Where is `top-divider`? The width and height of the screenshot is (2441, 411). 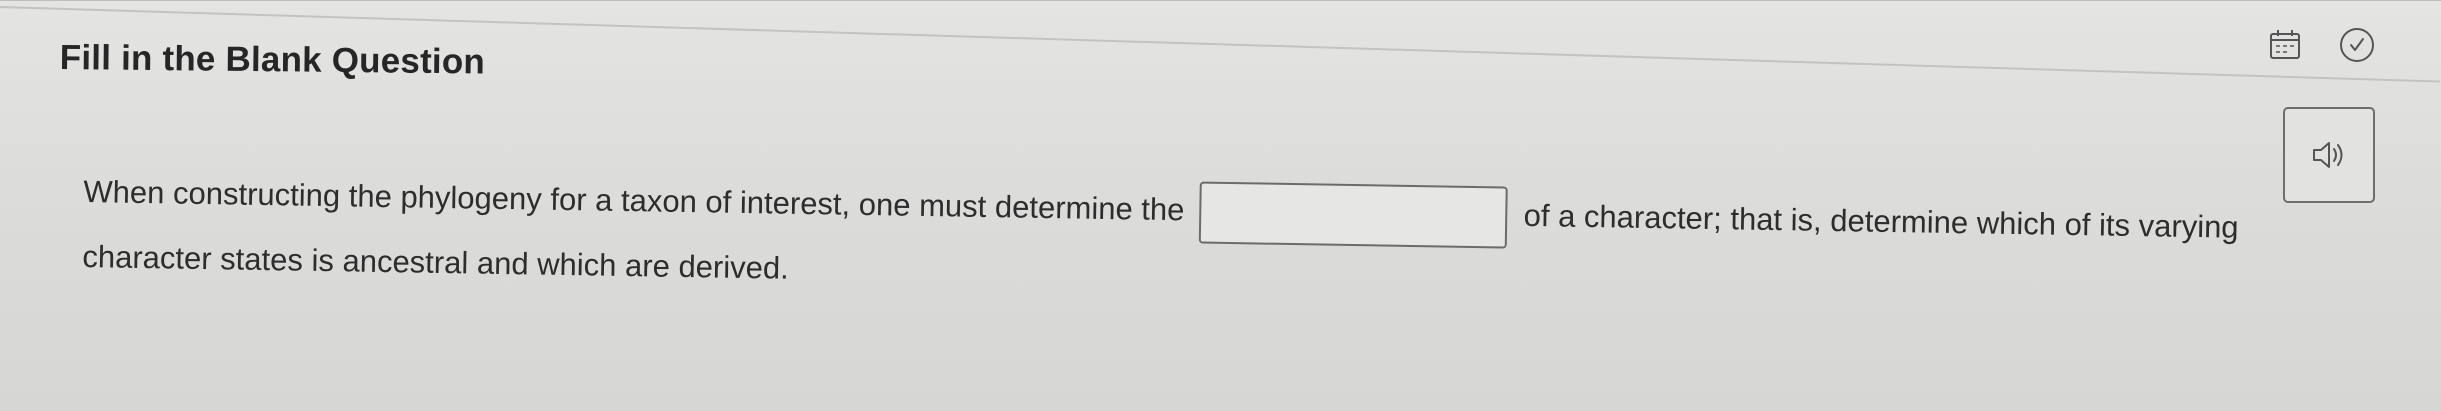 top-divider is located at coordinates (1220, 0).